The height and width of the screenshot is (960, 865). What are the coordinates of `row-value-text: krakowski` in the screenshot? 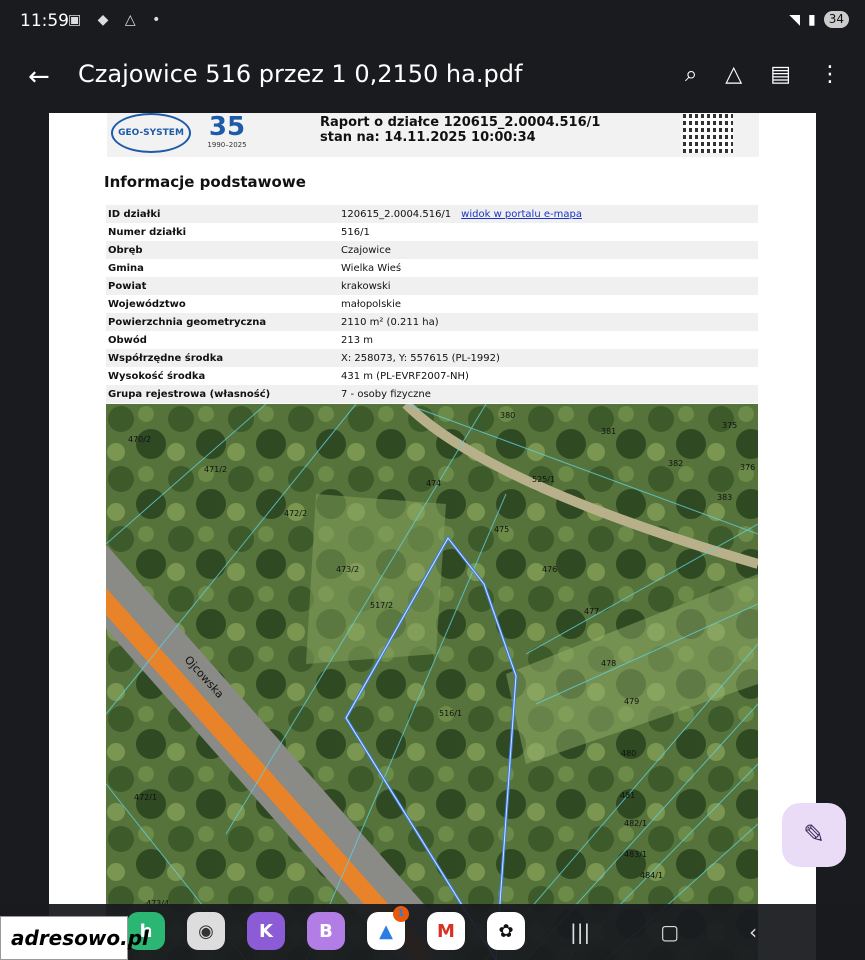 It's located at (366, 286).